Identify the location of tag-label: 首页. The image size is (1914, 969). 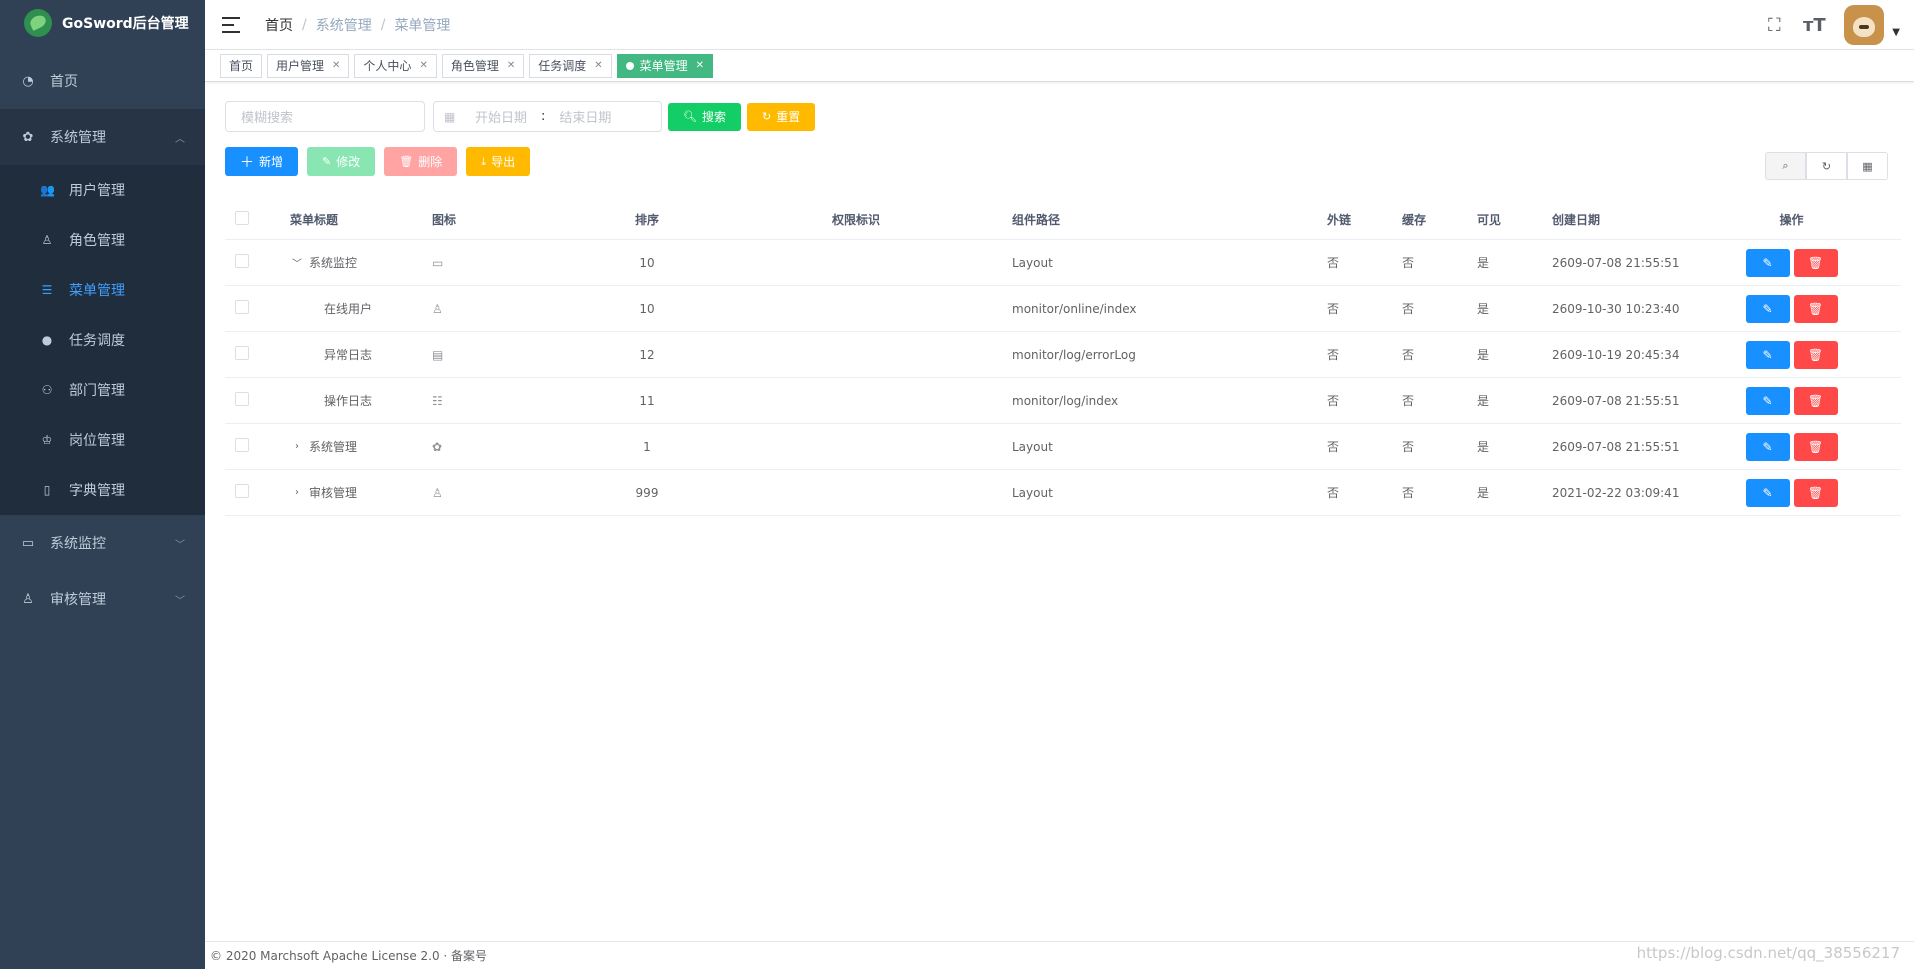
(241, 66).